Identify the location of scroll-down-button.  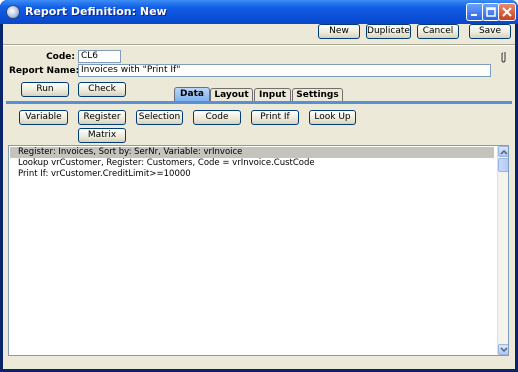
(503, 349).